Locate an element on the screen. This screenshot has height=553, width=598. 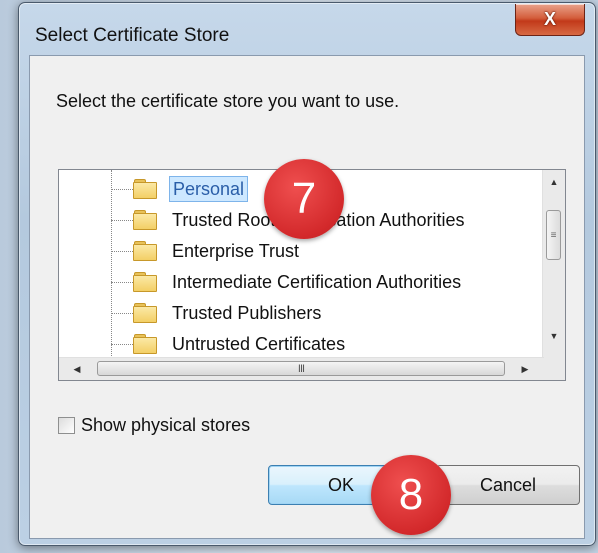
grip-icon: III is located at coordinates (301, 368).